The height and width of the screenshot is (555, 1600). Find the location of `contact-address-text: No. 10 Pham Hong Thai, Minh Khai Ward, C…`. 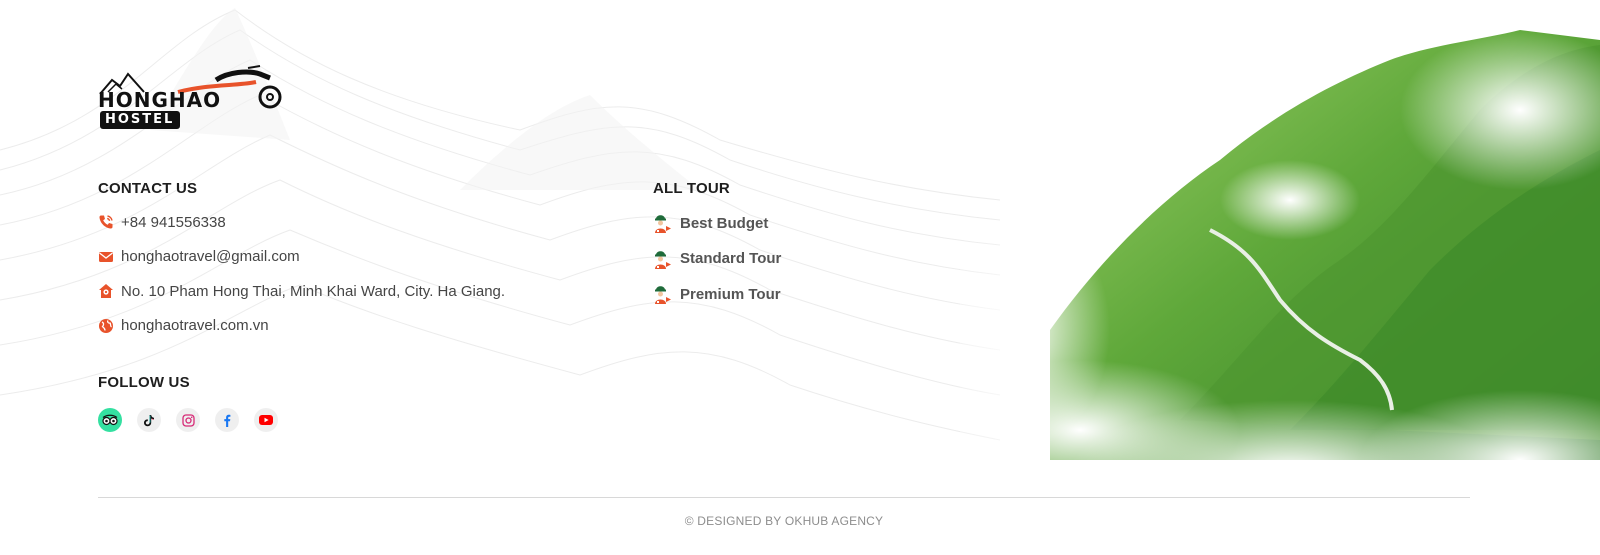

contact-address-text: No. 10 Pham Hong Thai, Minh Khai Ward, C… is located at coordinates (313, 291).